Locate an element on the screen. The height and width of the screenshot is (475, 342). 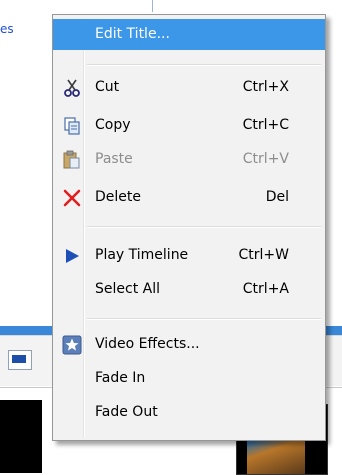
menu-item-fade-out: Fade Out is located at coordinates (189, 413).